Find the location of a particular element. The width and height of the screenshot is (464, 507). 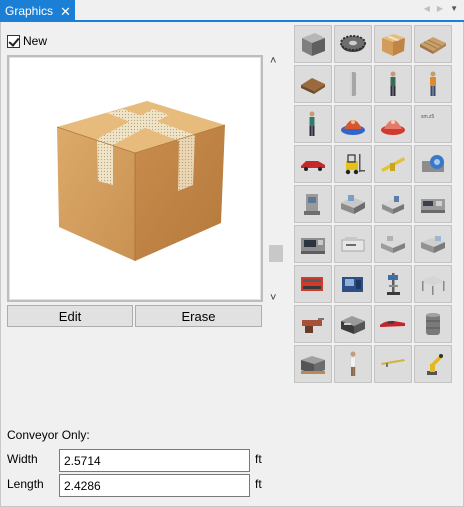

new-checkbox is located at coordinates (13, 41).